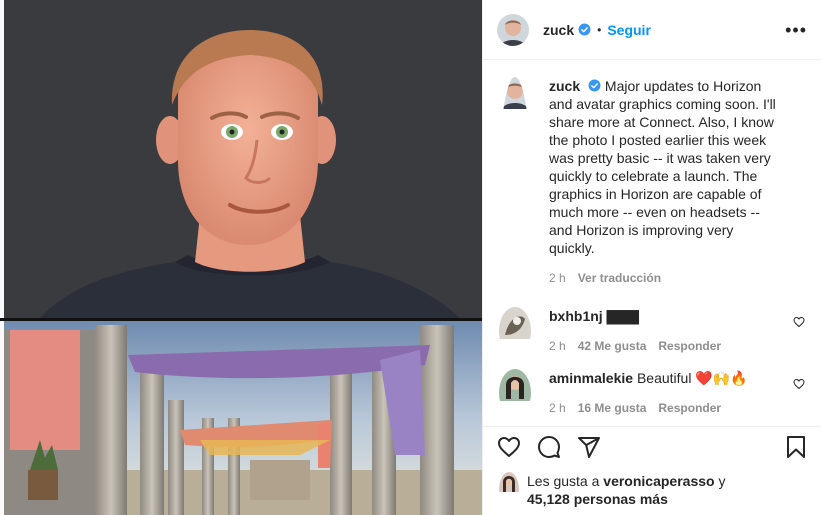  Describe the element at coordinates (622, 316) in the screenshot. I see `comment-text: ▇▇▇` at that location.